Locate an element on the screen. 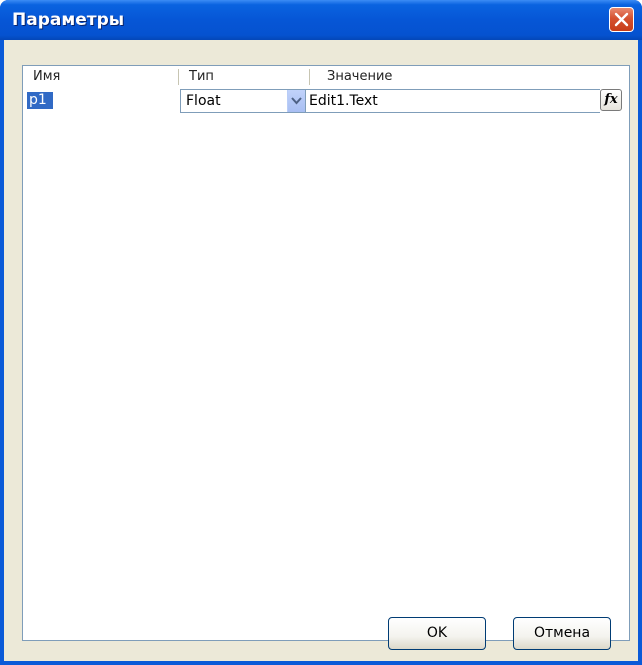  window-title: Параметры is located at coordinates (68, 20).